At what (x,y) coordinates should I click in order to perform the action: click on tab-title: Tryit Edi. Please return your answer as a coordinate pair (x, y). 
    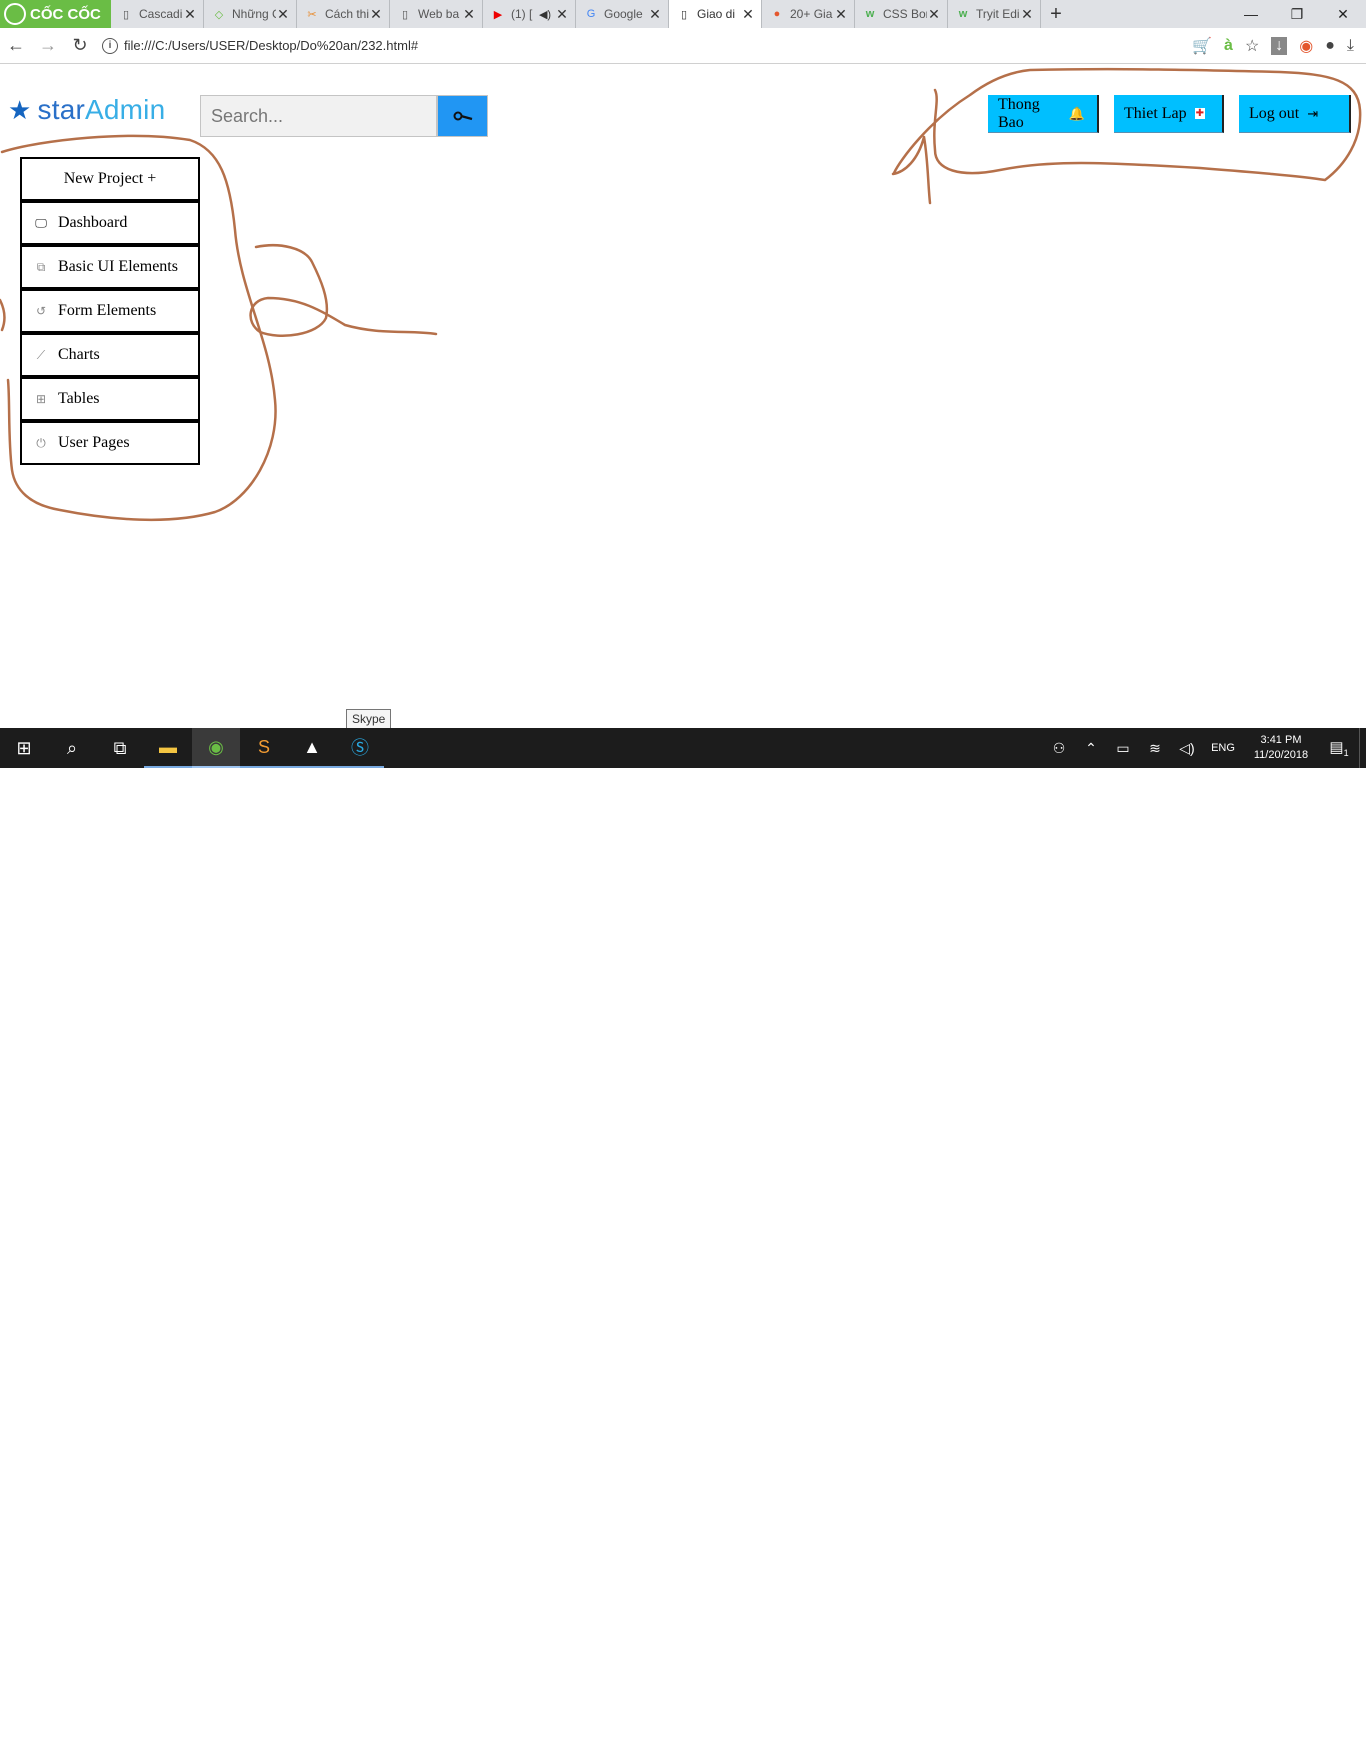
    Looking at the image, I should click on (998, 14).